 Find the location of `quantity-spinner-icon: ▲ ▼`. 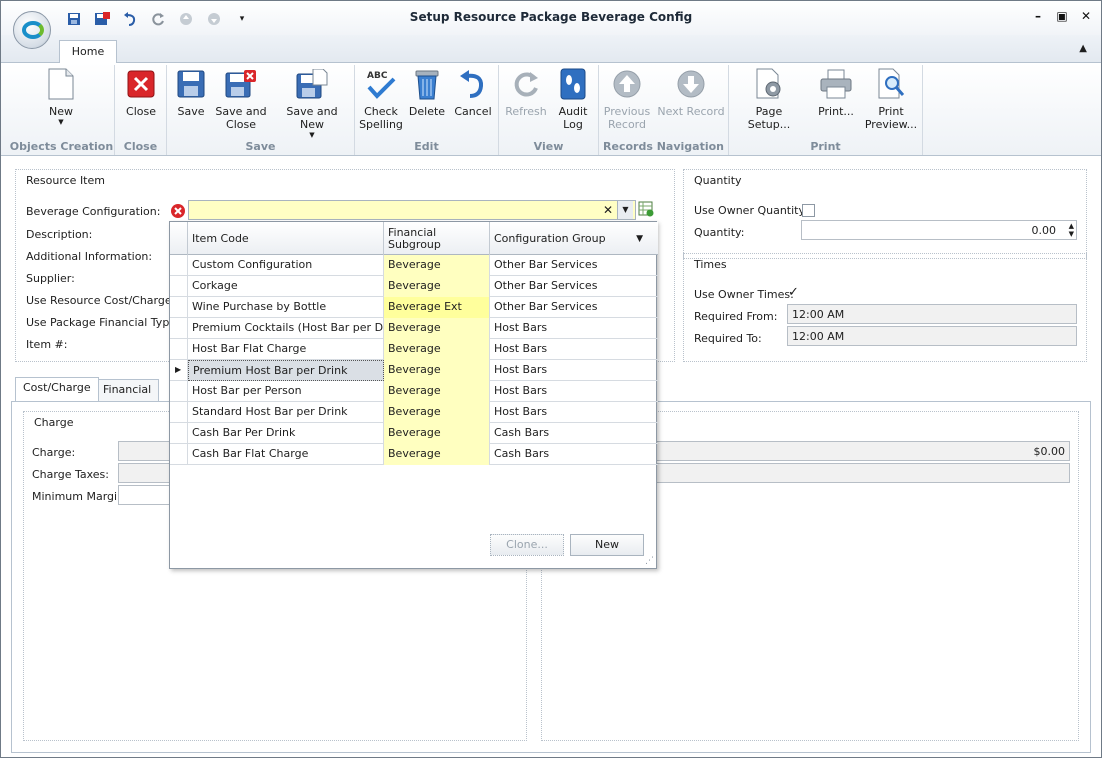

quantity-spinner-icon: ▲ ▼ is located at coordinates (1071, 230).